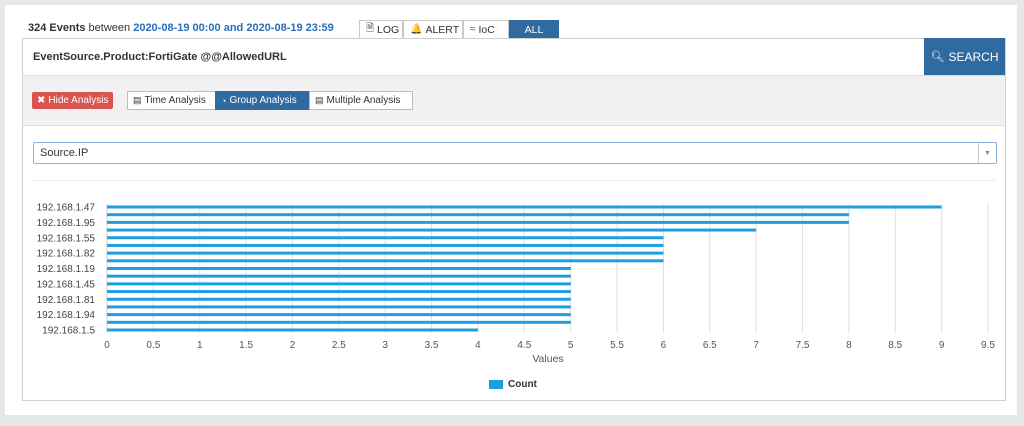 This screenshot has height=426, width=1024. Describe the element at coordinates (617, 345) in the screenshot. I see `x-tick-label: 5.5` at that location.